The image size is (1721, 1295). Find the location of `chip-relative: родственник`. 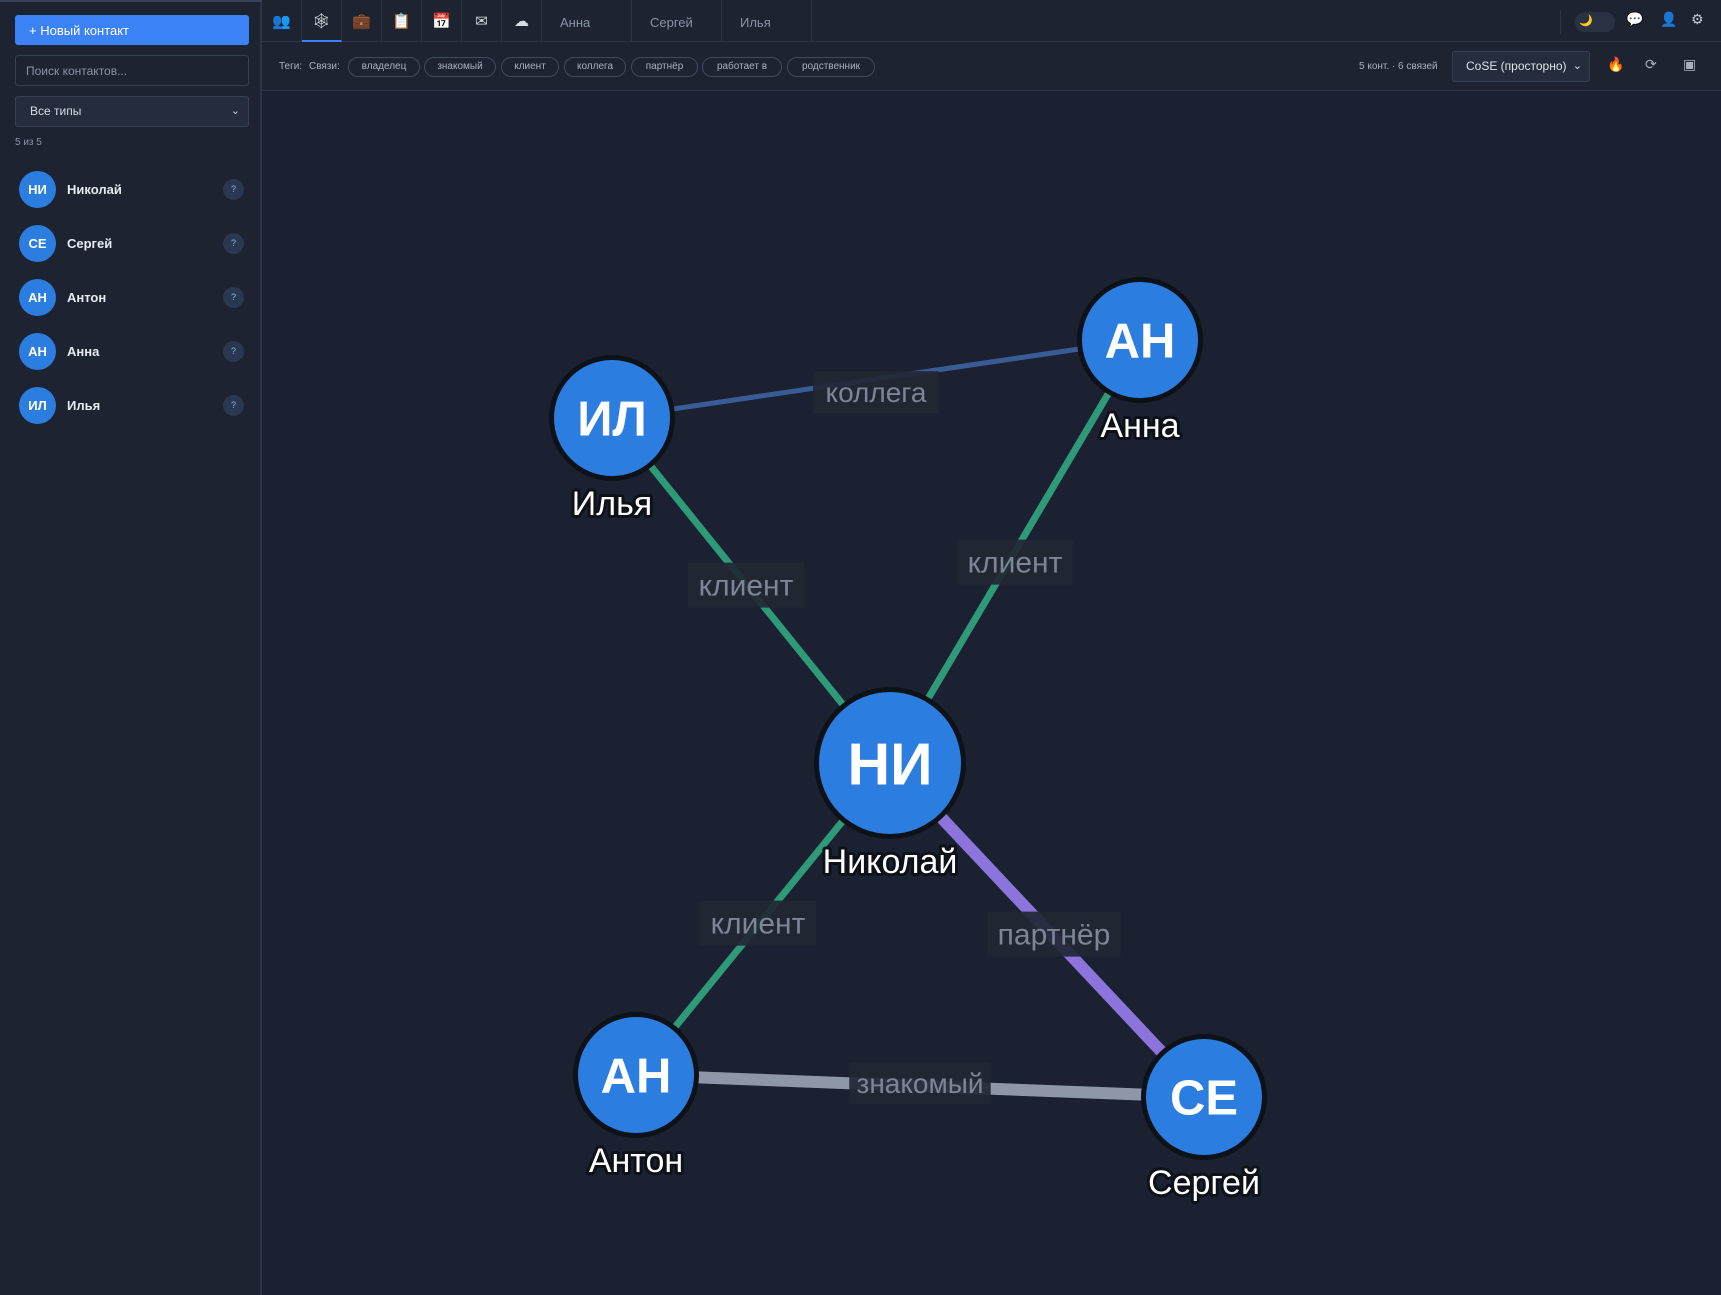

chip-relative: родственник is located at coordinates (831, 67).